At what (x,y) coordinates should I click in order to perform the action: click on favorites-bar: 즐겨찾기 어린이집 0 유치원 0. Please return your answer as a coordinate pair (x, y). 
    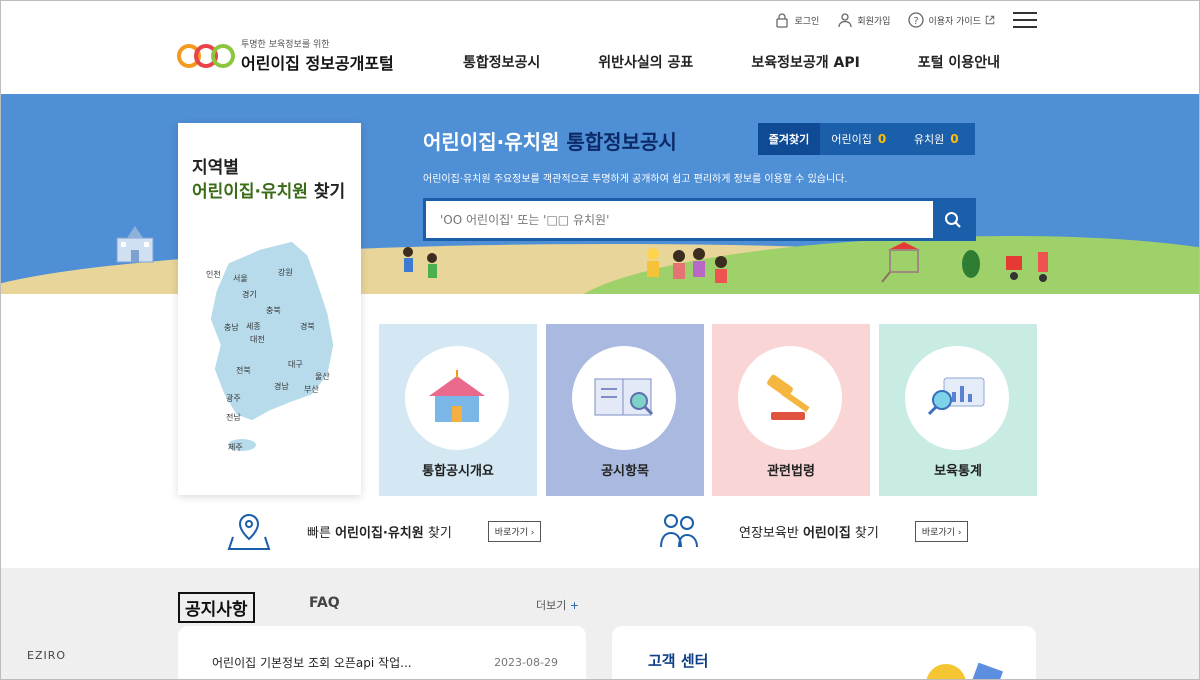
    Looking at the image, I should click on (866, 139).